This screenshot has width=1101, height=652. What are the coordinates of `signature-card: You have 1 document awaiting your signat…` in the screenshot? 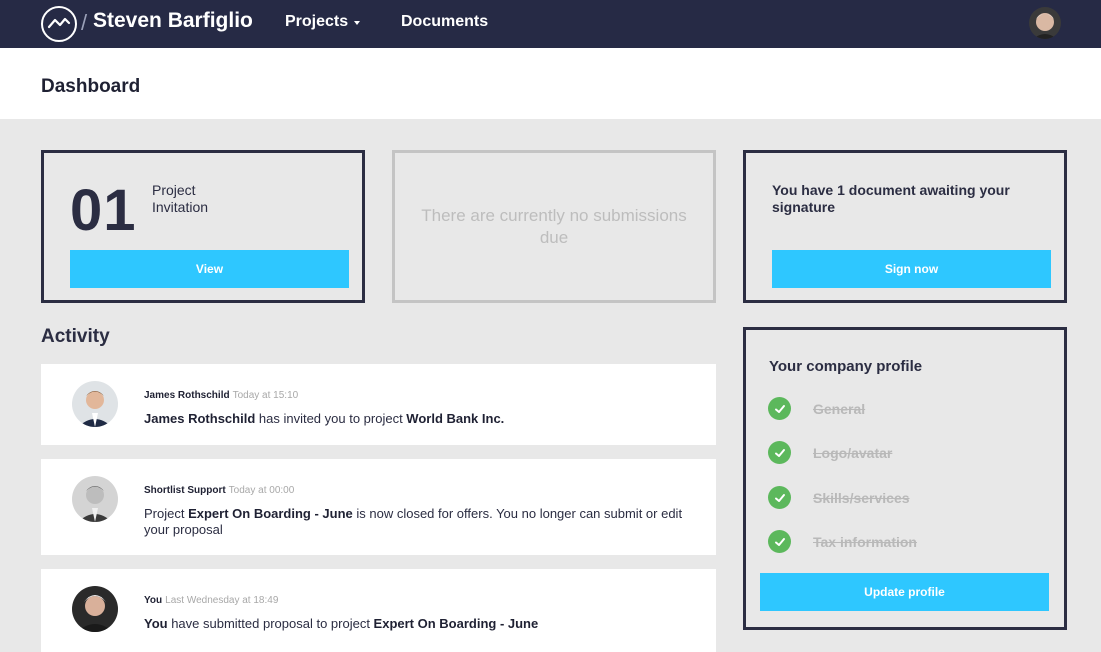 It's located at (905, 226).